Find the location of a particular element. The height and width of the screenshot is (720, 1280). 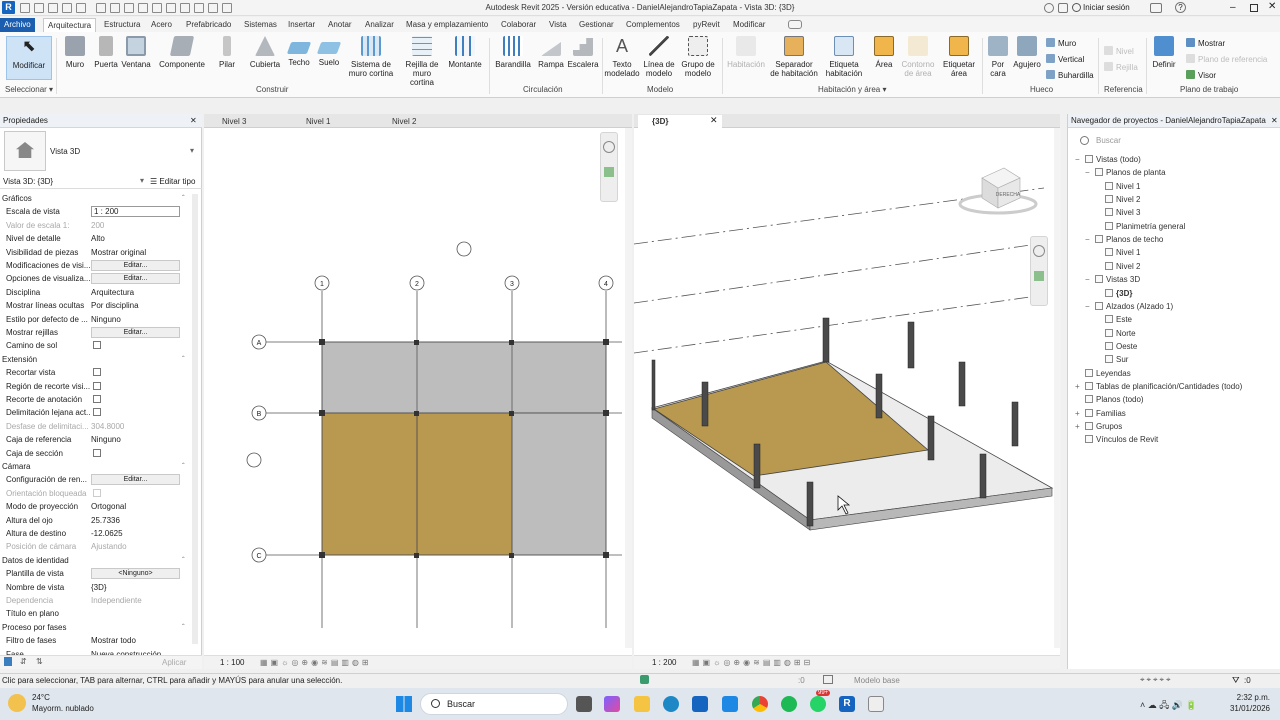

property-section: Cámara ˆ is located at coordinates (95, 467).